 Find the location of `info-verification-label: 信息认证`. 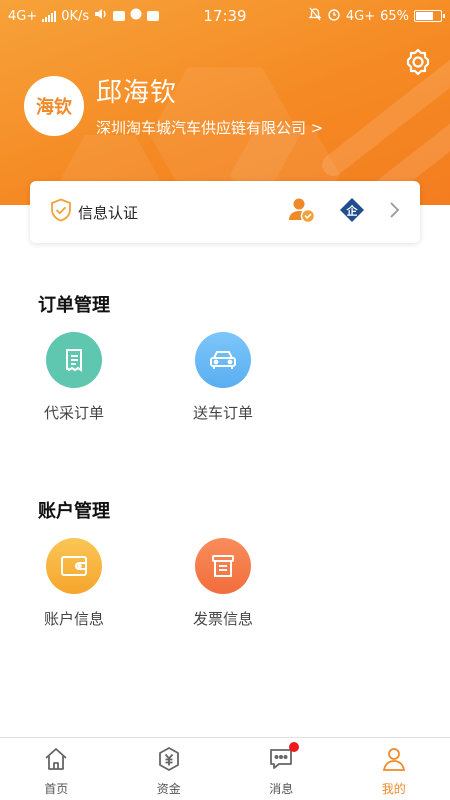

info-verification-label: 信息认证 is located at coordinates (108, 212).